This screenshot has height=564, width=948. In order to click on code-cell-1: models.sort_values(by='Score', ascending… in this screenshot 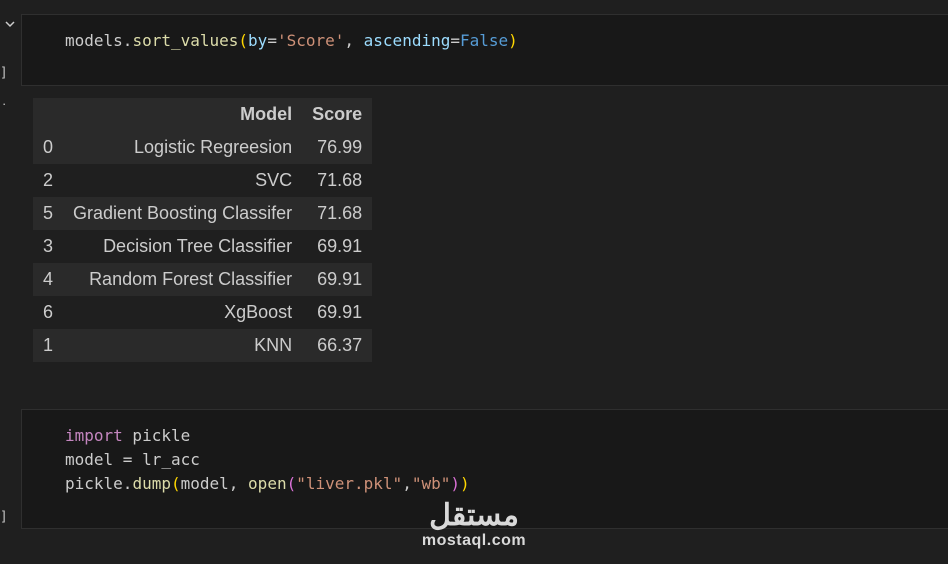, I will do `click(484, 50)`.